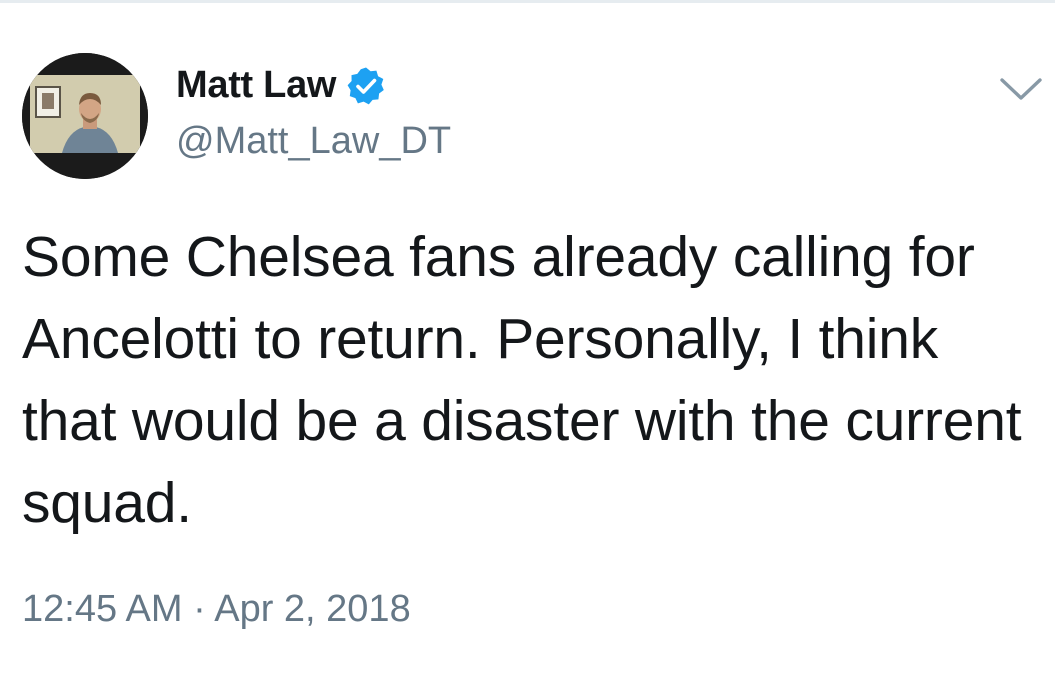 This screenshot has width=1055, height=678. Describe the element at coordinates (366, 86) in the screenshot. I see `verified-badge-icon` at that location.